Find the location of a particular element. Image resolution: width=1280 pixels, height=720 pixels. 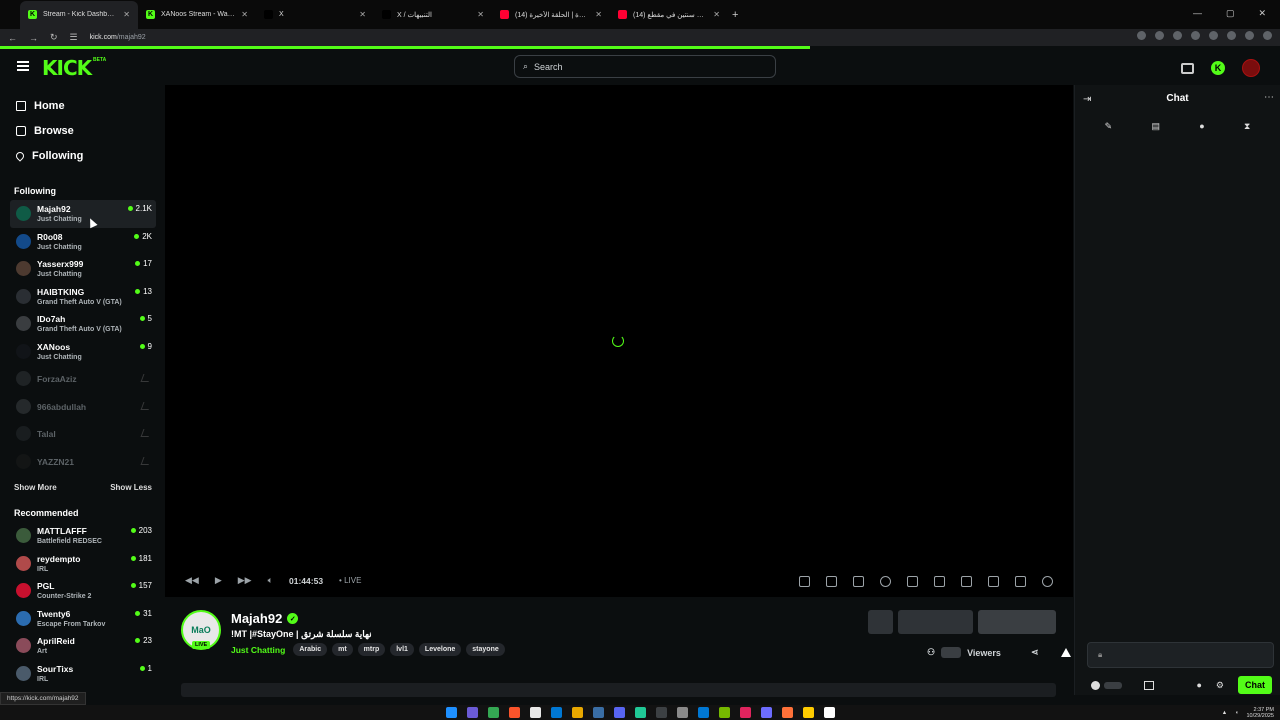

user-avatar is located at coordinates (1251, 68).